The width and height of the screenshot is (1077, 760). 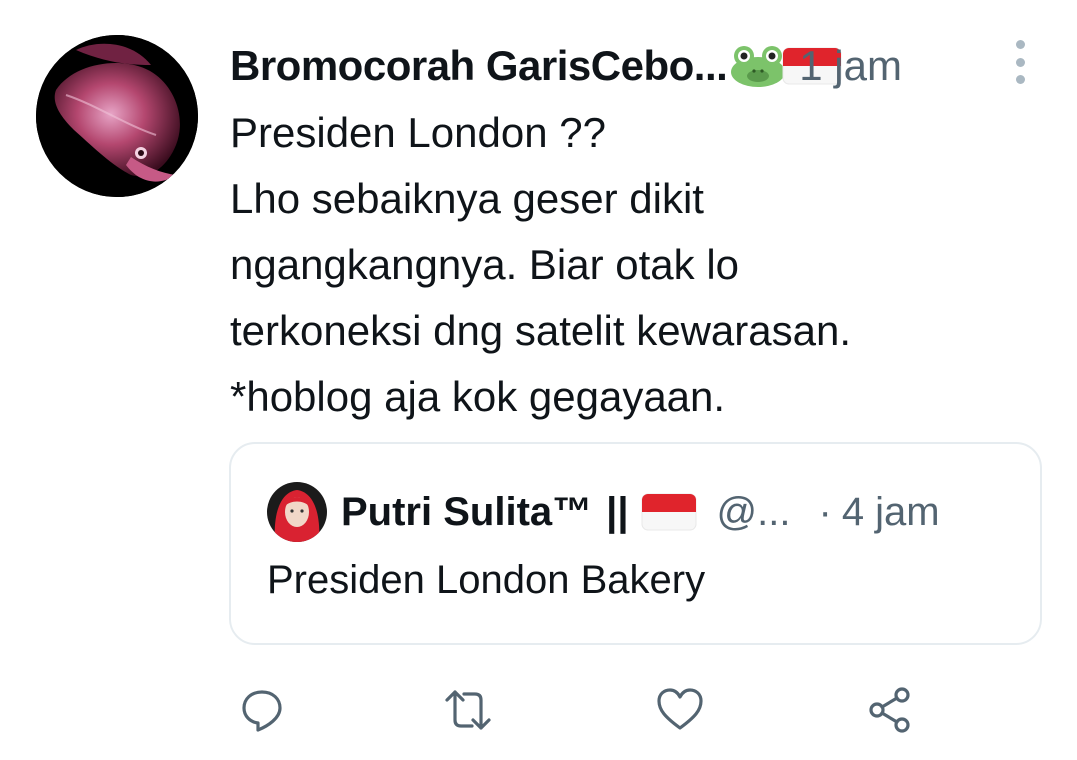 I want to click on reply-button, so click(x=262, y=710).